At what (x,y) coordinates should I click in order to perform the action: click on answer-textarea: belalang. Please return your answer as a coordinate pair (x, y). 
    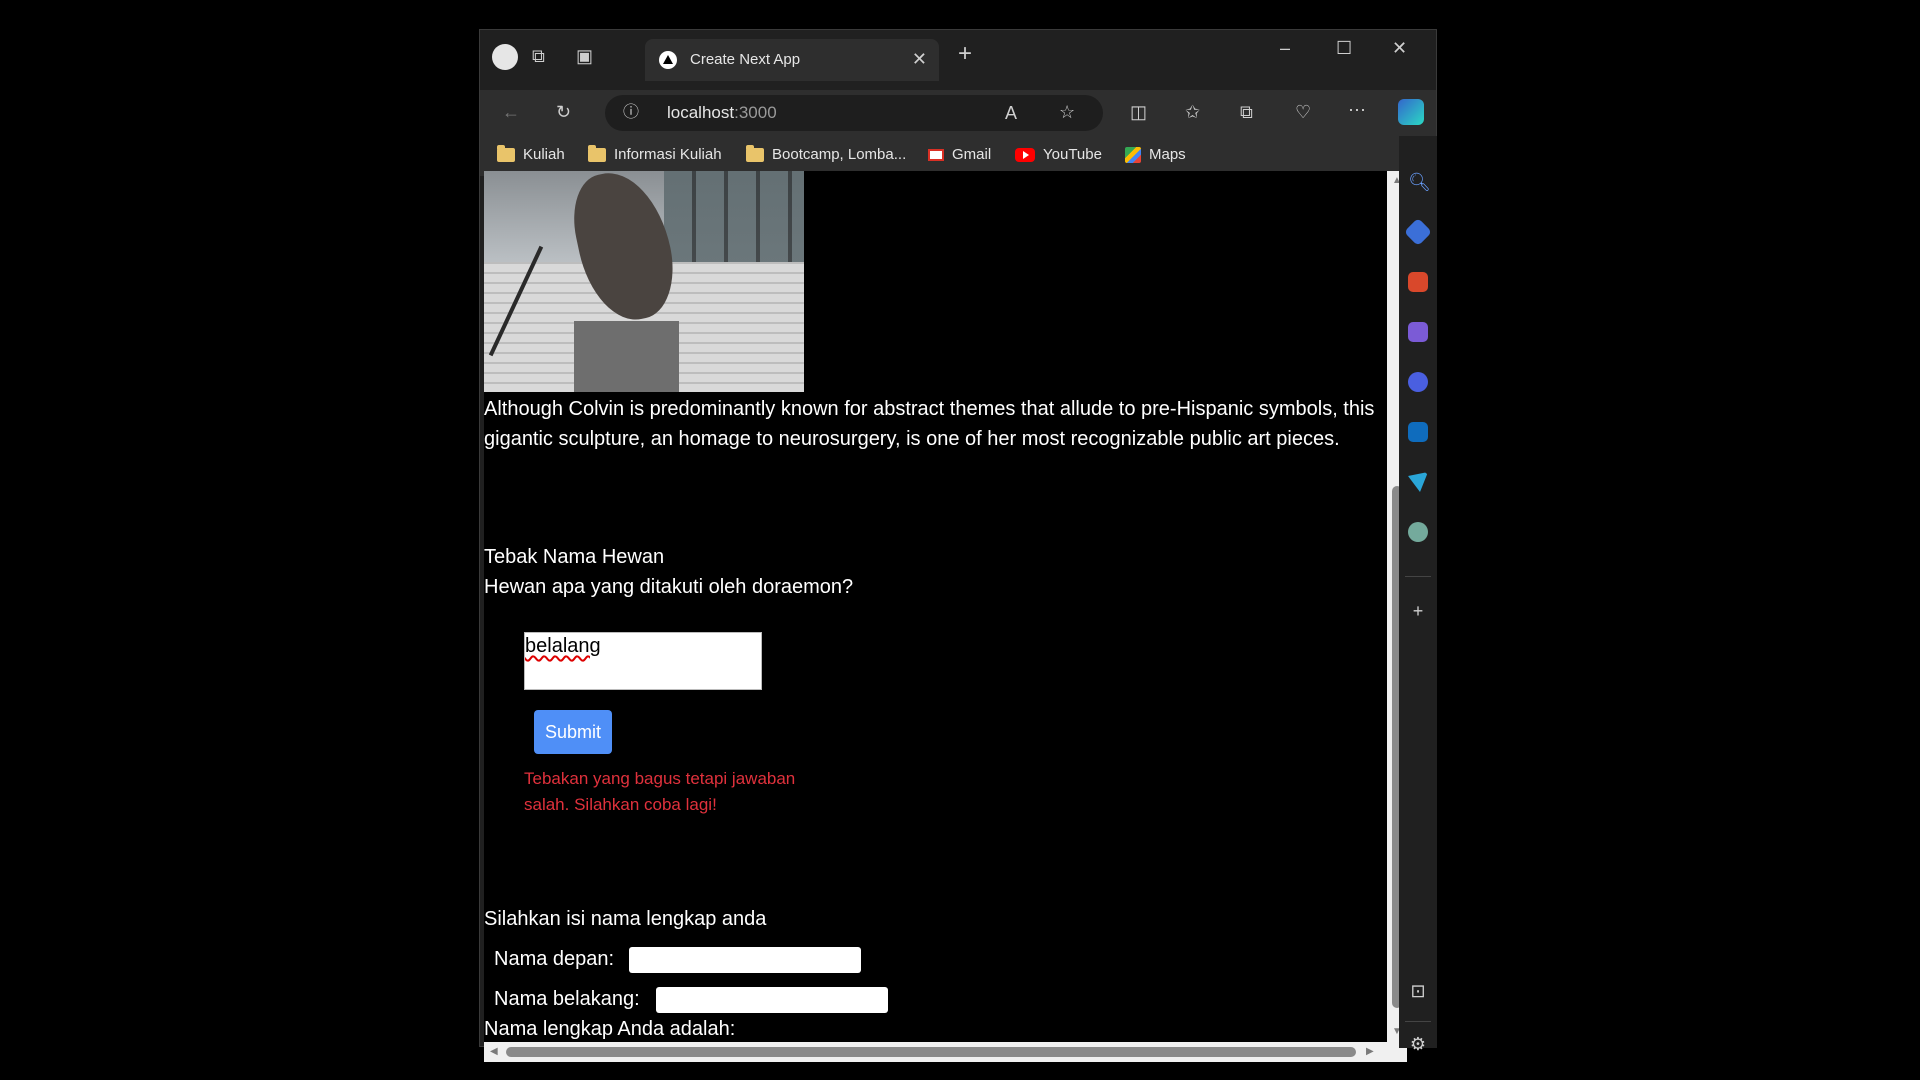
    Looking at the image, I should click on (643, 661).